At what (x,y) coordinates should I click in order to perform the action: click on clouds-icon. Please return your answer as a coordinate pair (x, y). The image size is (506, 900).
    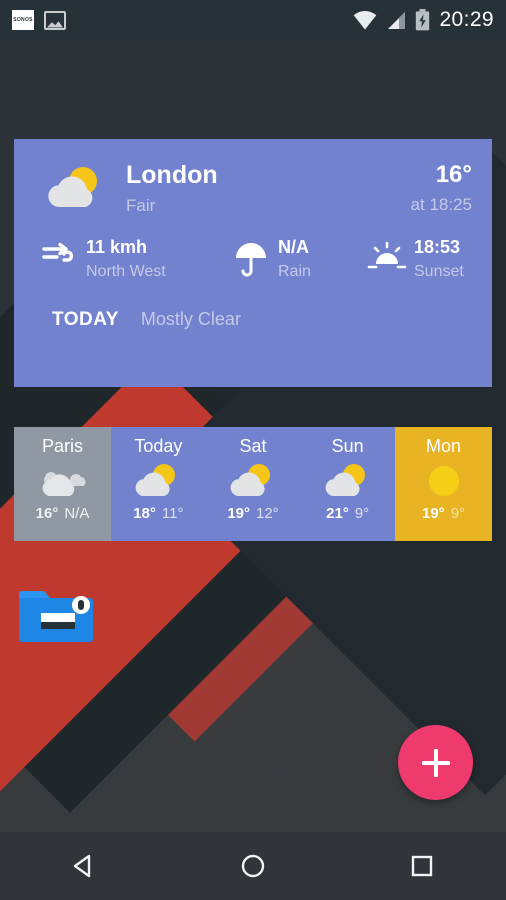
    Looking at the image, I should click on (64, 484).